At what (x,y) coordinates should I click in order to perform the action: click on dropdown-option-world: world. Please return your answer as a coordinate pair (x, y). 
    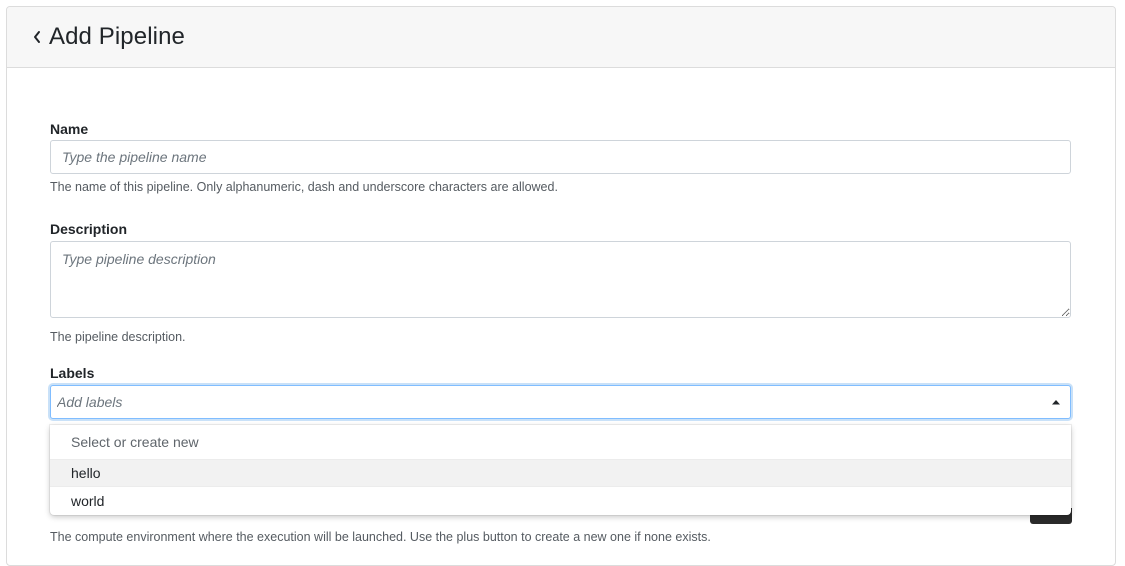
    Looking at the image, I should click on (560, 501).